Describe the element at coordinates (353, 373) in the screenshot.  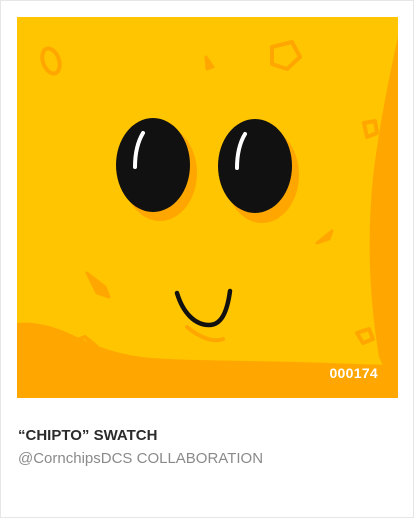
I see `edition-number: 000174` at that location.